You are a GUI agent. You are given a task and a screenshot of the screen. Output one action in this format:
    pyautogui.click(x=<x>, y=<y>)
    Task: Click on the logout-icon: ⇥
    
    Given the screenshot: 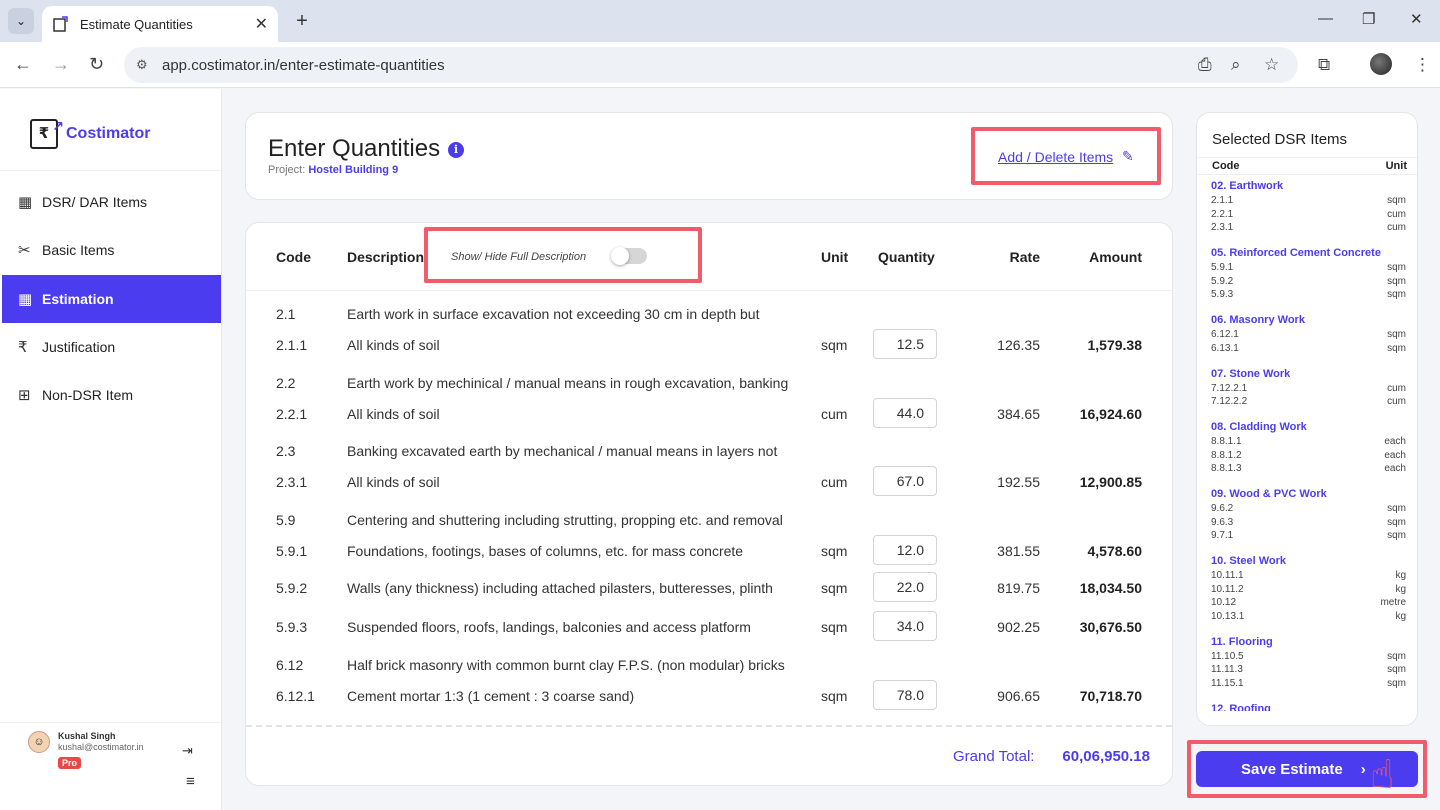 What is the action you would take?
    pyautogui.click(x=187, y=751)
    